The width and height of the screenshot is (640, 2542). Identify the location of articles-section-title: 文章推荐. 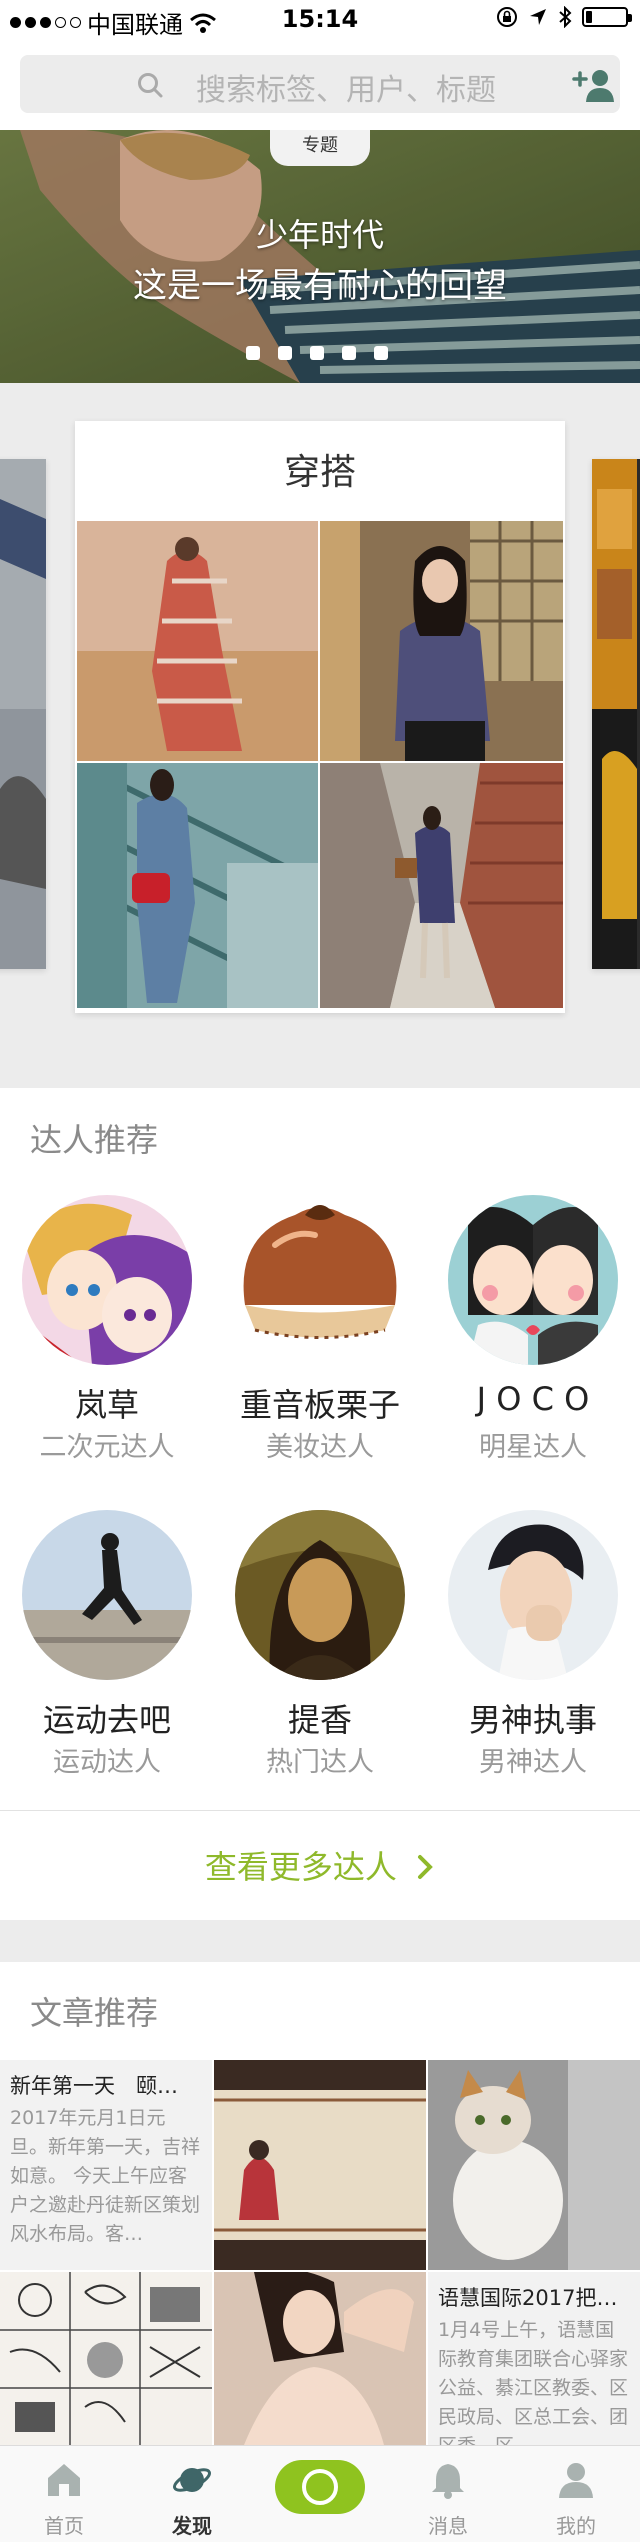
(94, 2013).